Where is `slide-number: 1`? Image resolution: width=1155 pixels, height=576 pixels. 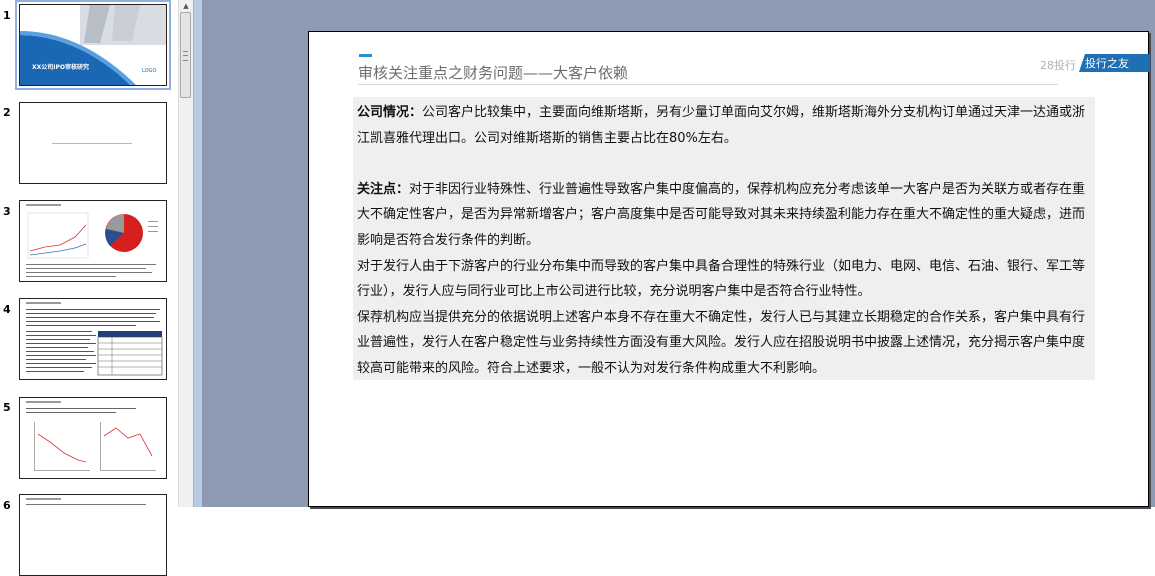 slide-number: 1 is located at coordinates (7, 15).